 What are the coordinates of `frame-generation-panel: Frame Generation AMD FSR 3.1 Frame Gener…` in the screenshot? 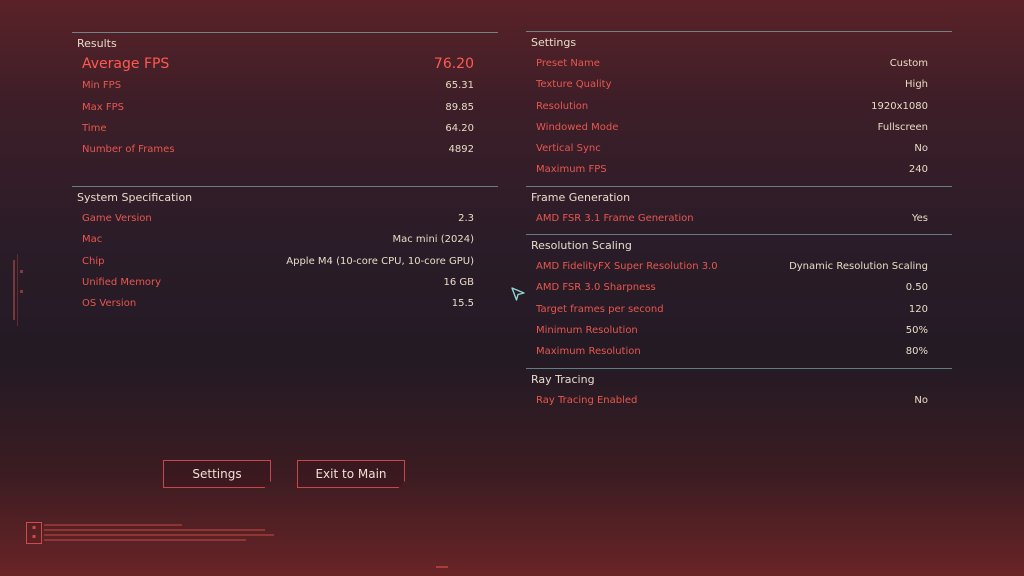 It's located at (739, 207).